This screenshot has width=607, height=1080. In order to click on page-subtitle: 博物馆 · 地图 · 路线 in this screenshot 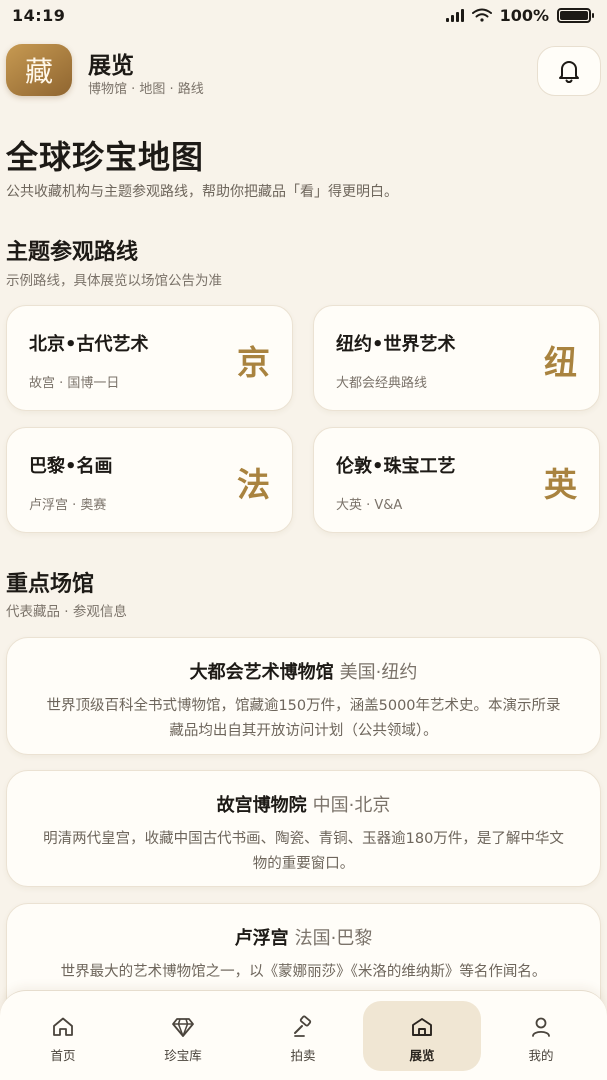, I will do `click(146, 89)`.